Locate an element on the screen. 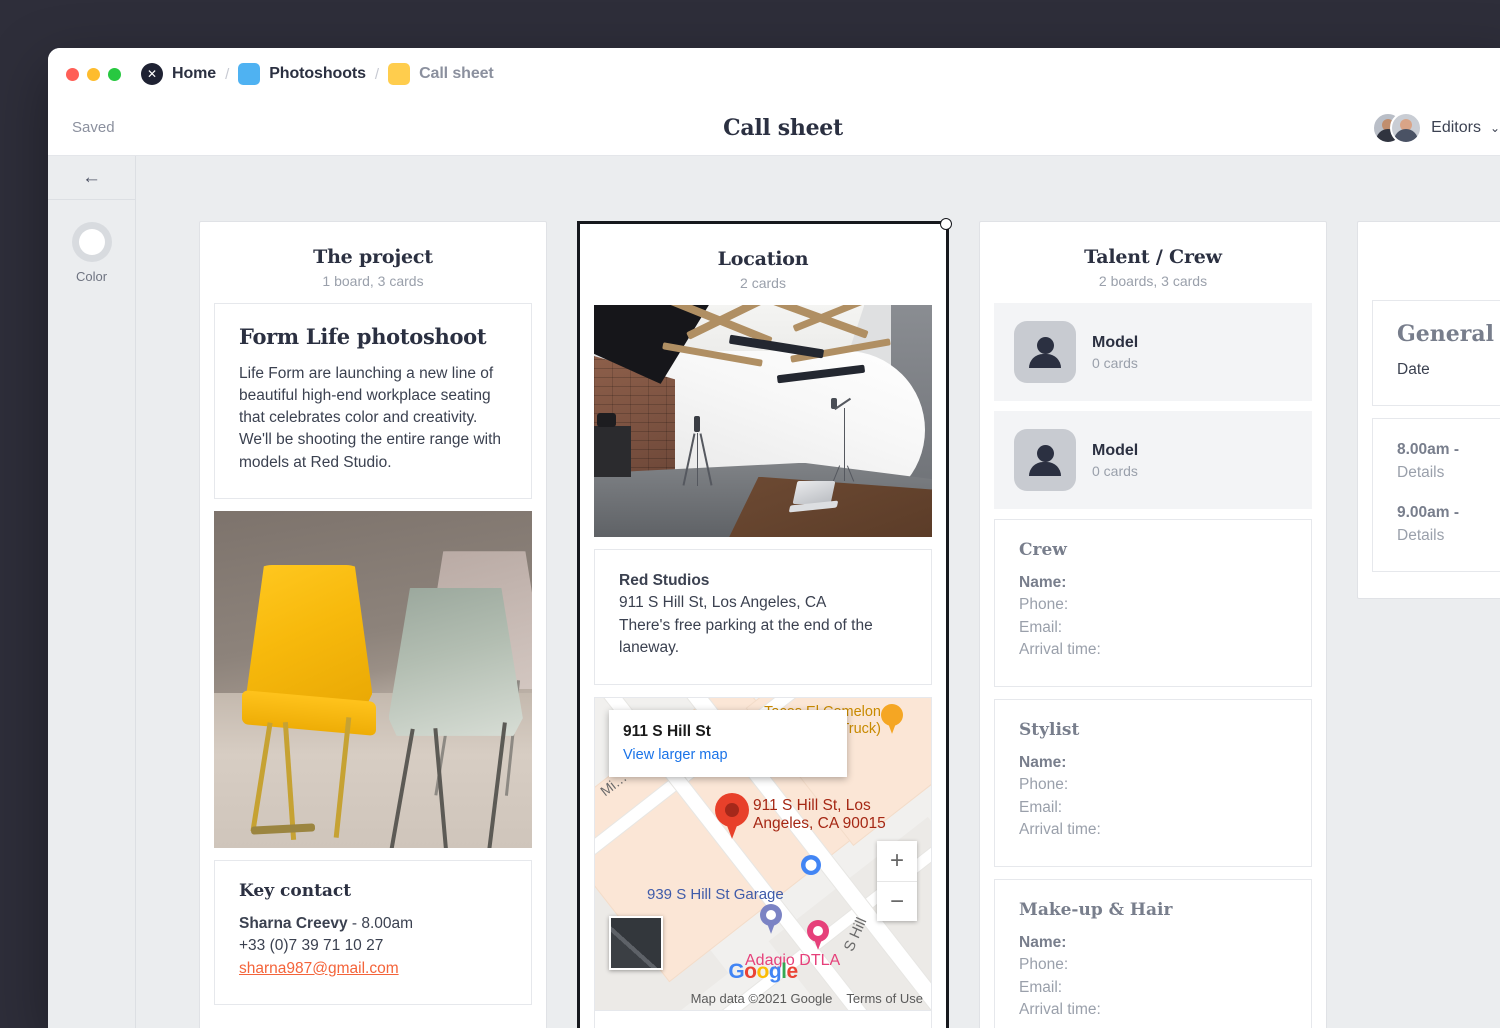 Image resolution: width=1500 pixels, height=1028 pixels. document-header: Saved Call sheet Editors ⌄ is located at coordinates (774, 128).